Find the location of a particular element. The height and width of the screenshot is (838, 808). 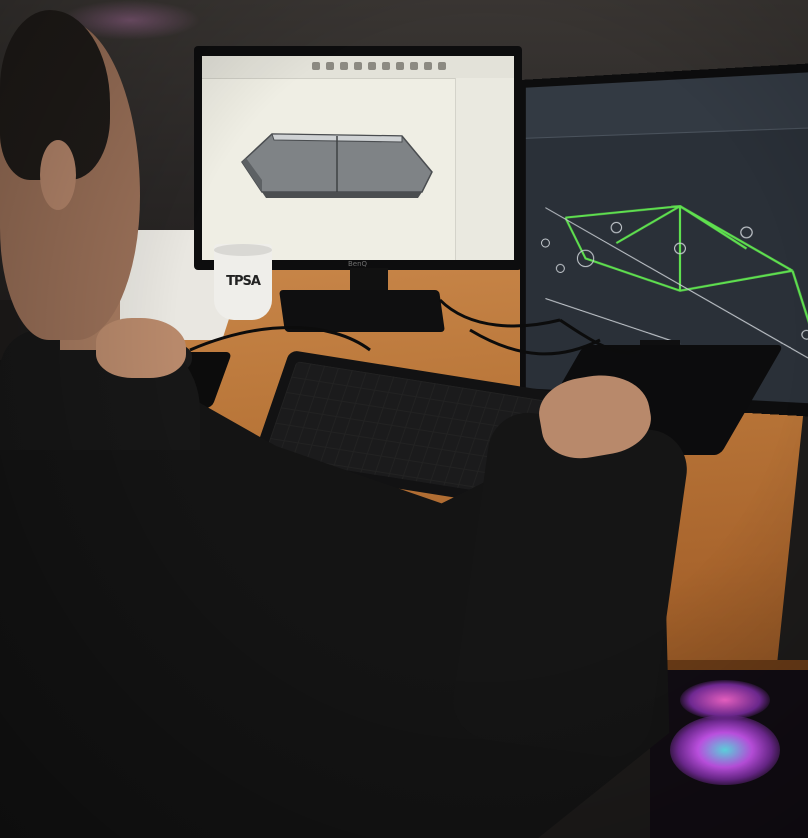

person-ear is located at coordinates (58, 175).